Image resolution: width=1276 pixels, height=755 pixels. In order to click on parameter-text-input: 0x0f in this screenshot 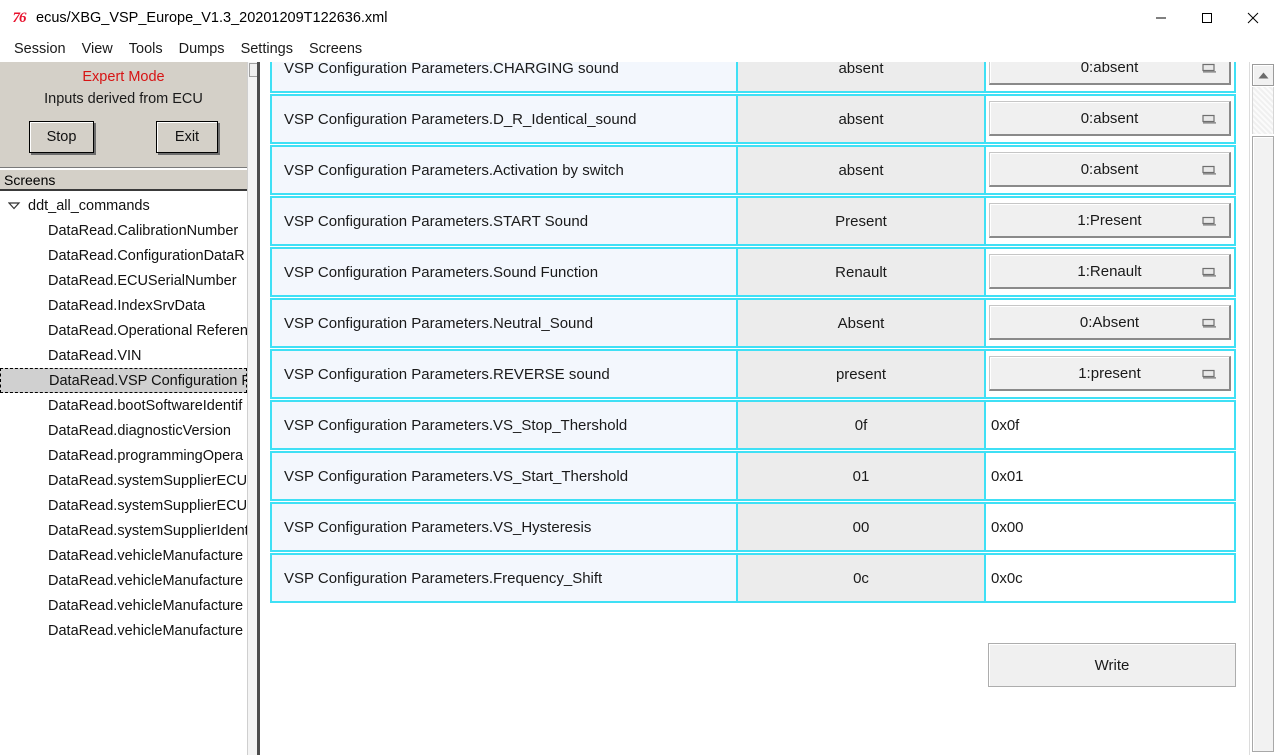, I will do `click(1110, 425)`.